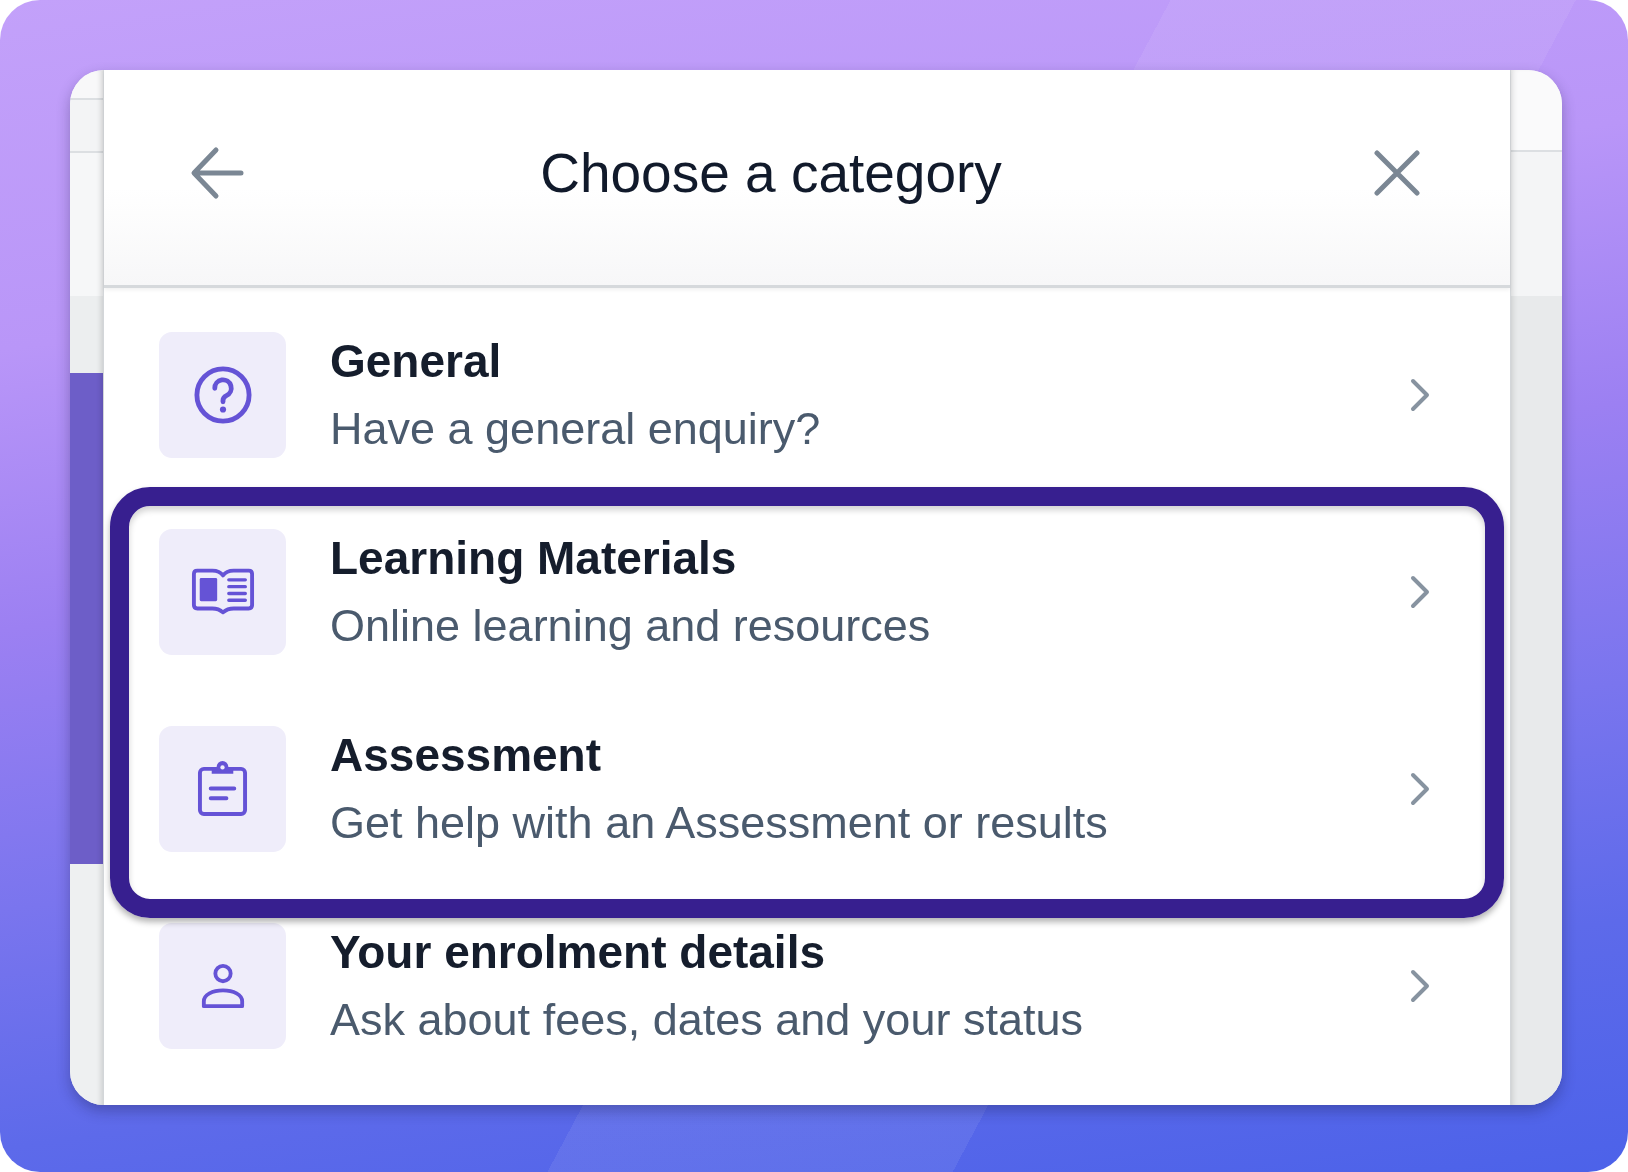  What do you see at coordinates (578, 952) in the screenshot?
I see `category-title: Your enrolment details` at bounding box center [578, 952].